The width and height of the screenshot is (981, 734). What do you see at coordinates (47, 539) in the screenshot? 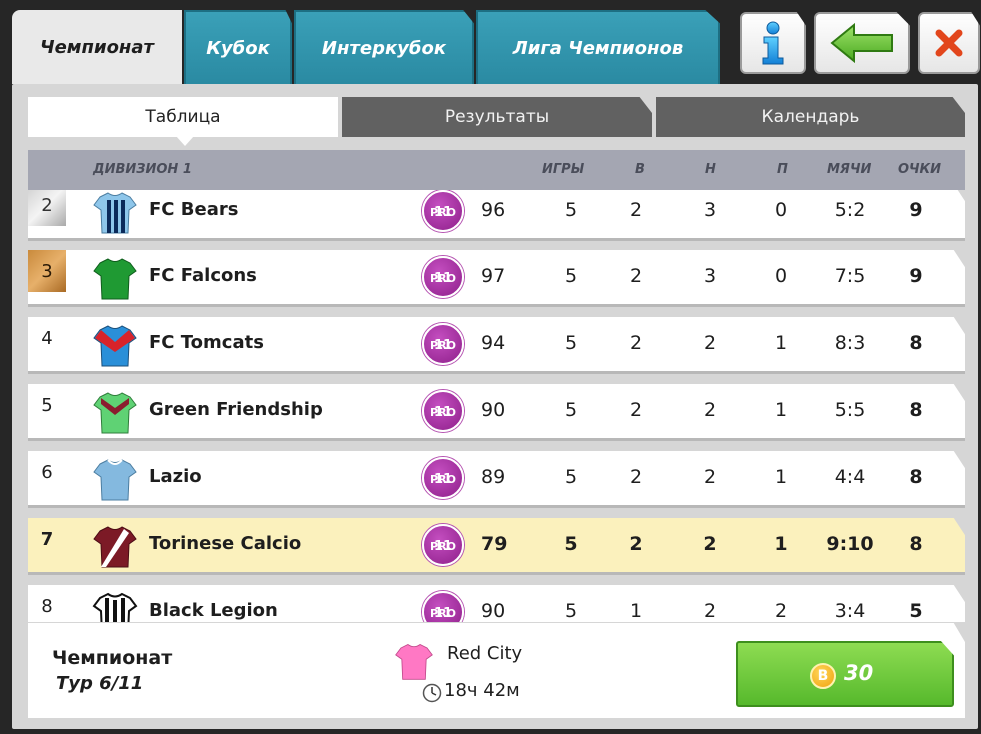
I see `position: 7` at bounding box center [47, 539].